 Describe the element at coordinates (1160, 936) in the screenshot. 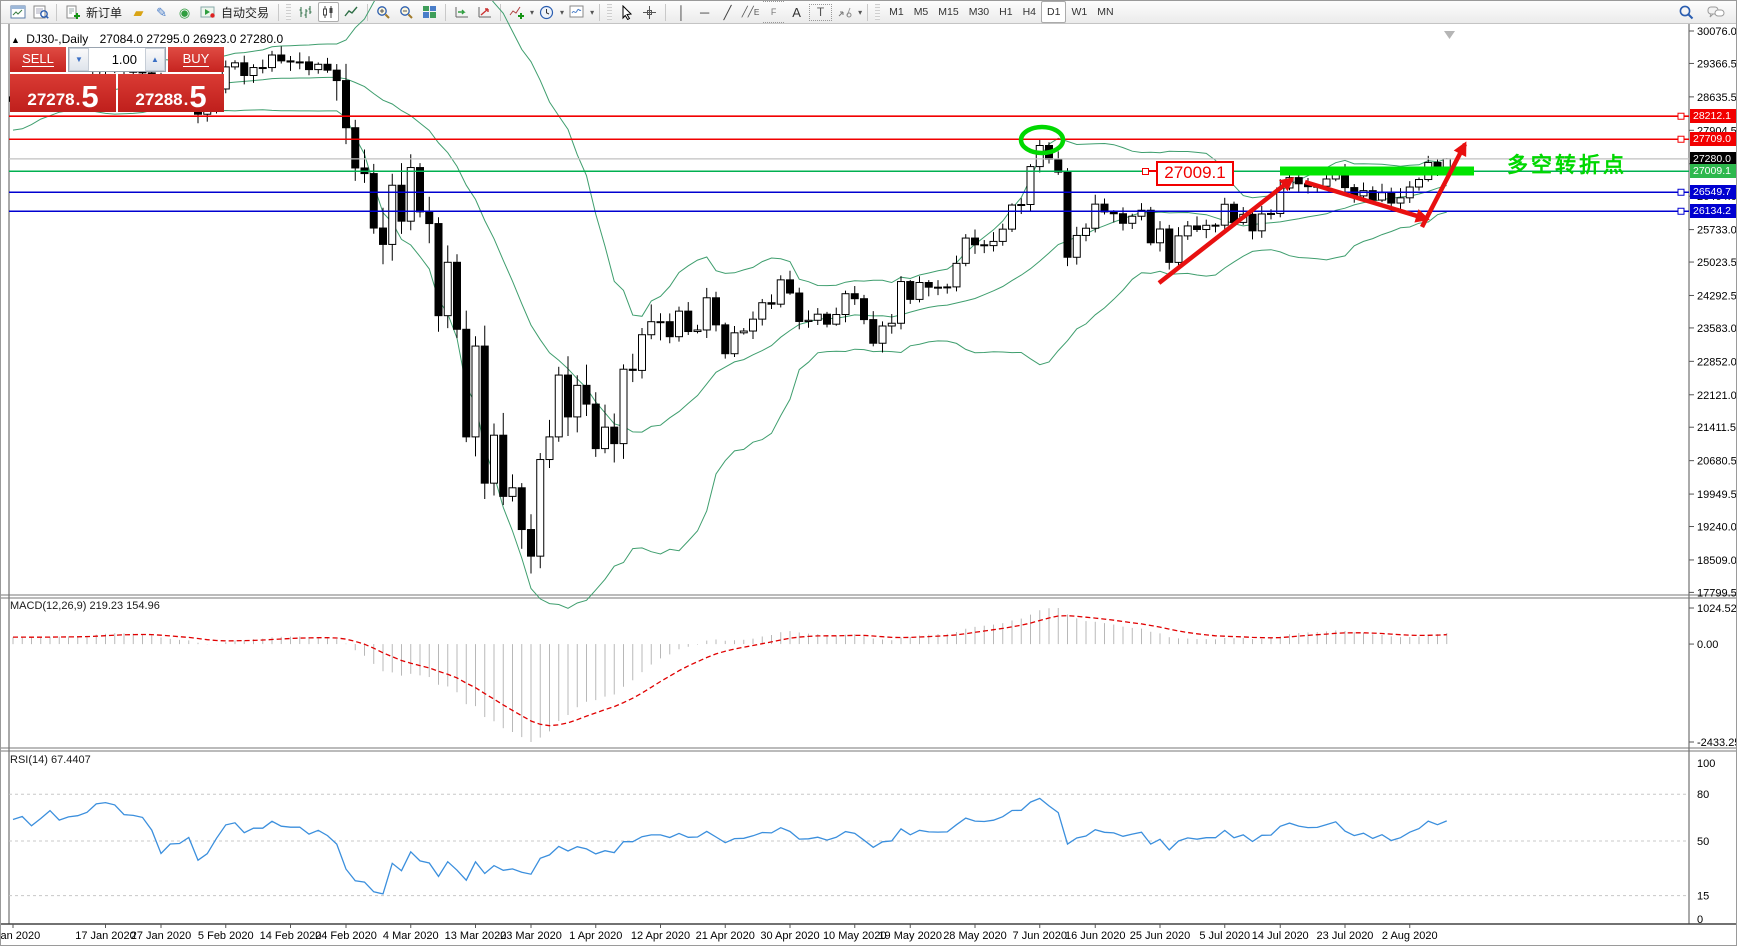

I see `svg-text: 25 Jun 2020` at that location.